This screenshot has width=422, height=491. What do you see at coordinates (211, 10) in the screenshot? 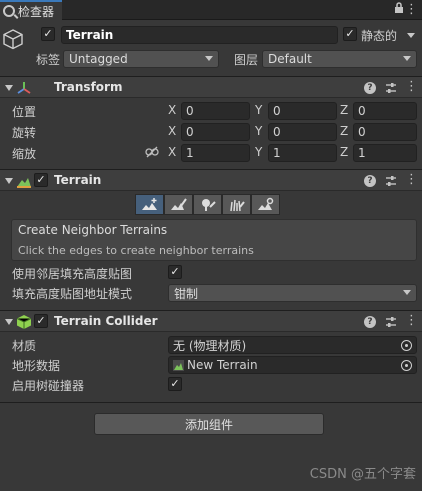
I see `tab-bar: 检查器 ⋮` at bounding box center [211, 10].